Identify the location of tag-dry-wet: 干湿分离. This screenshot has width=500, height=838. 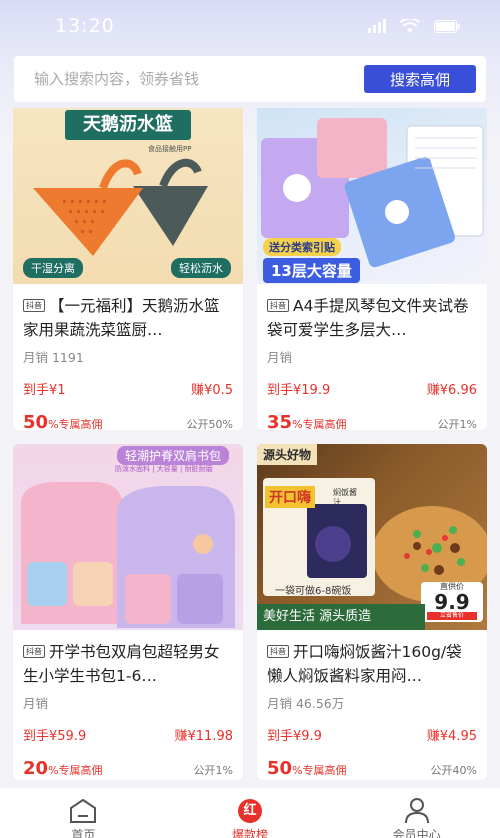
(53, 268).